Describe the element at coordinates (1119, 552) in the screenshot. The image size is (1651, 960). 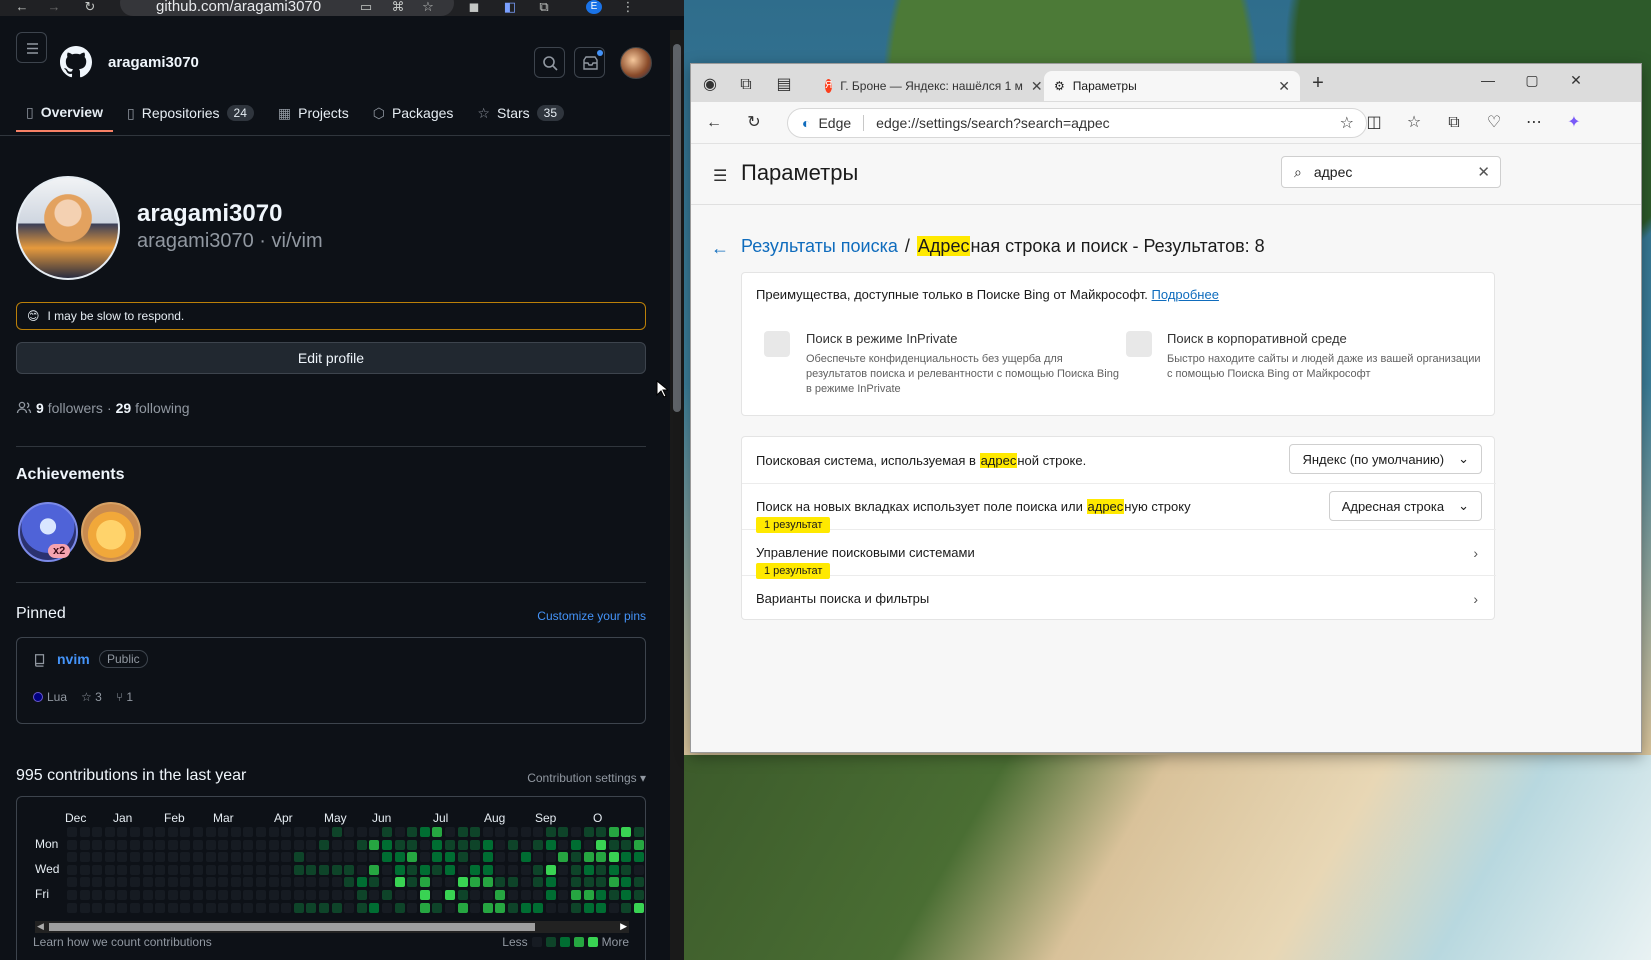
I see `setting-row-manage-engines: Управление поисковыми системами ›` at that location.